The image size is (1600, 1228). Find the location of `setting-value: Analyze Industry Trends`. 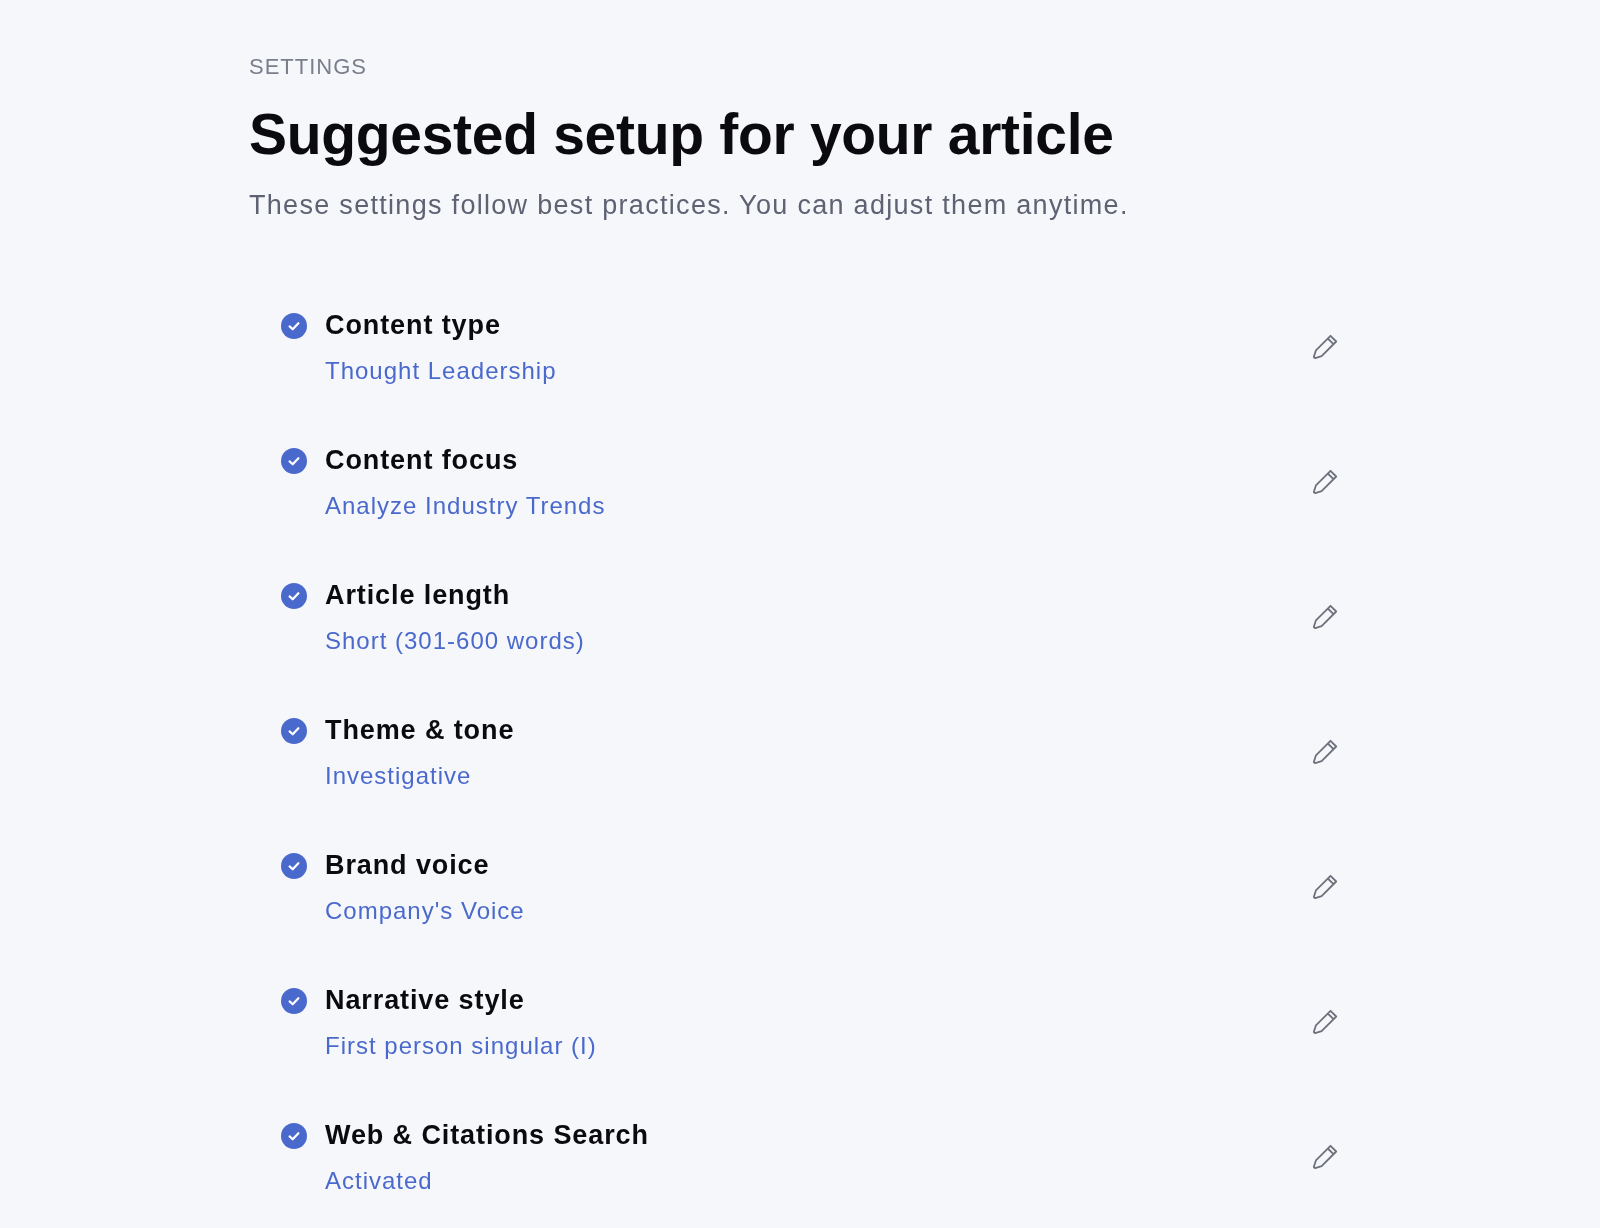

setting-value: Analyze Industry Trends is located at coordinates (465, 506).